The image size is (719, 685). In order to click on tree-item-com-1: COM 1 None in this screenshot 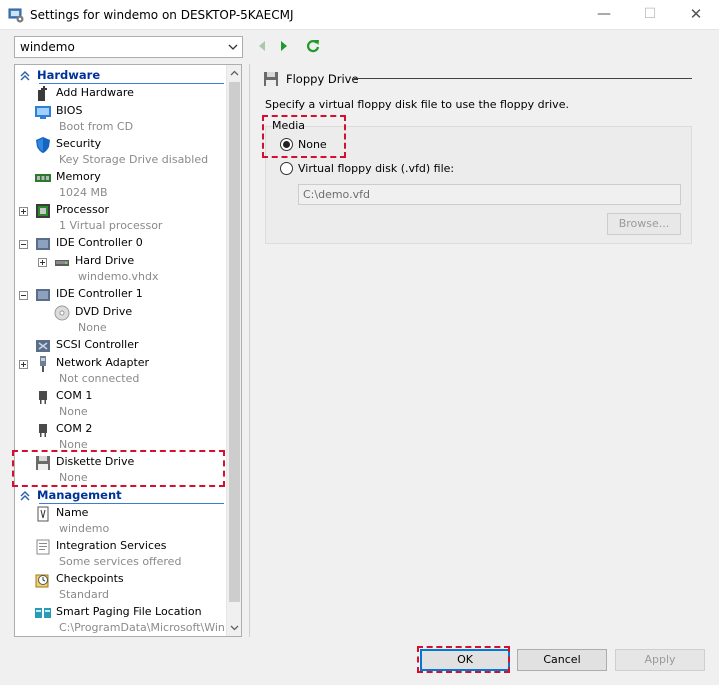, I will do `click(121, 404)`.